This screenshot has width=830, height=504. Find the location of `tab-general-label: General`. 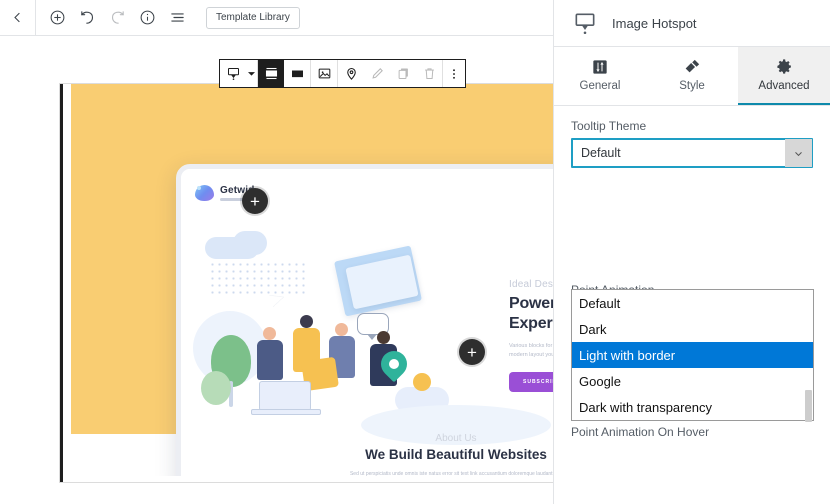

tab-general-label: General is located at coordinates (600, 86).